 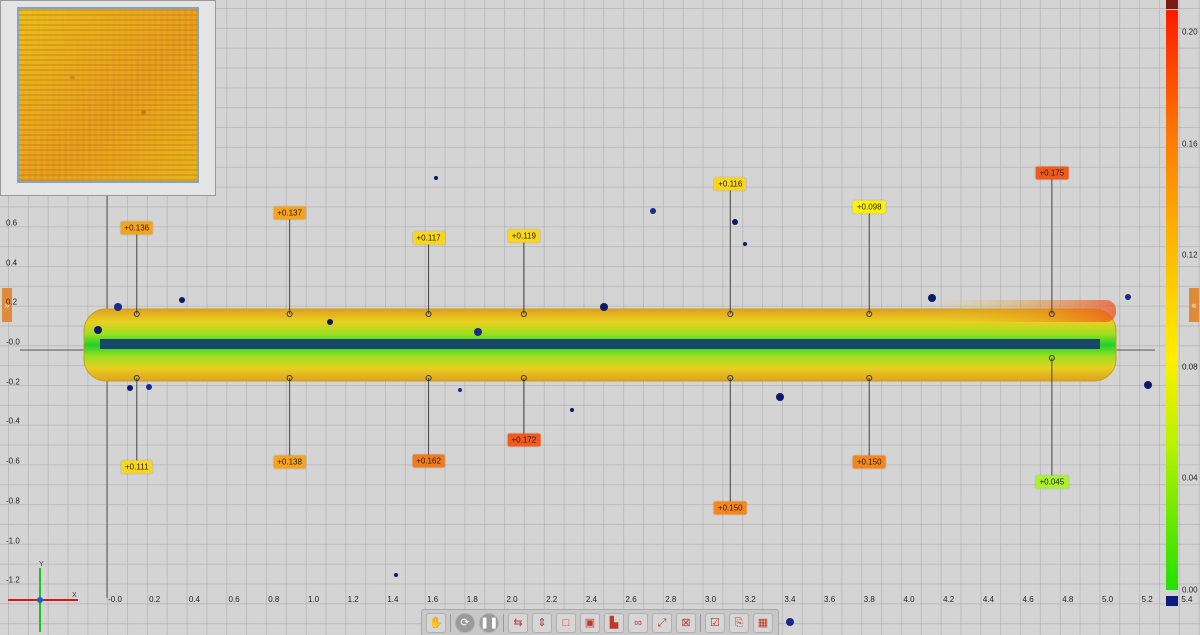 I want to click on chart-icon: ▙, so click(x=614, y=622).